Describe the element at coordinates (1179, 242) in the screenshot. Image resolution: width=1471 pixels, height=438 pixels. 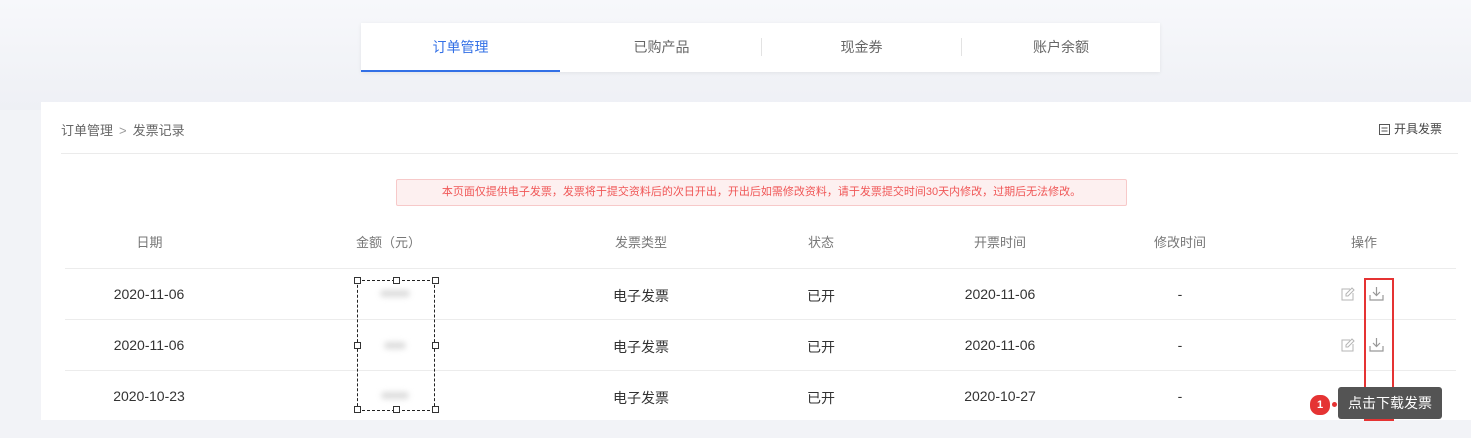
I see `column-header-modified-time: 修改时间` at that location.